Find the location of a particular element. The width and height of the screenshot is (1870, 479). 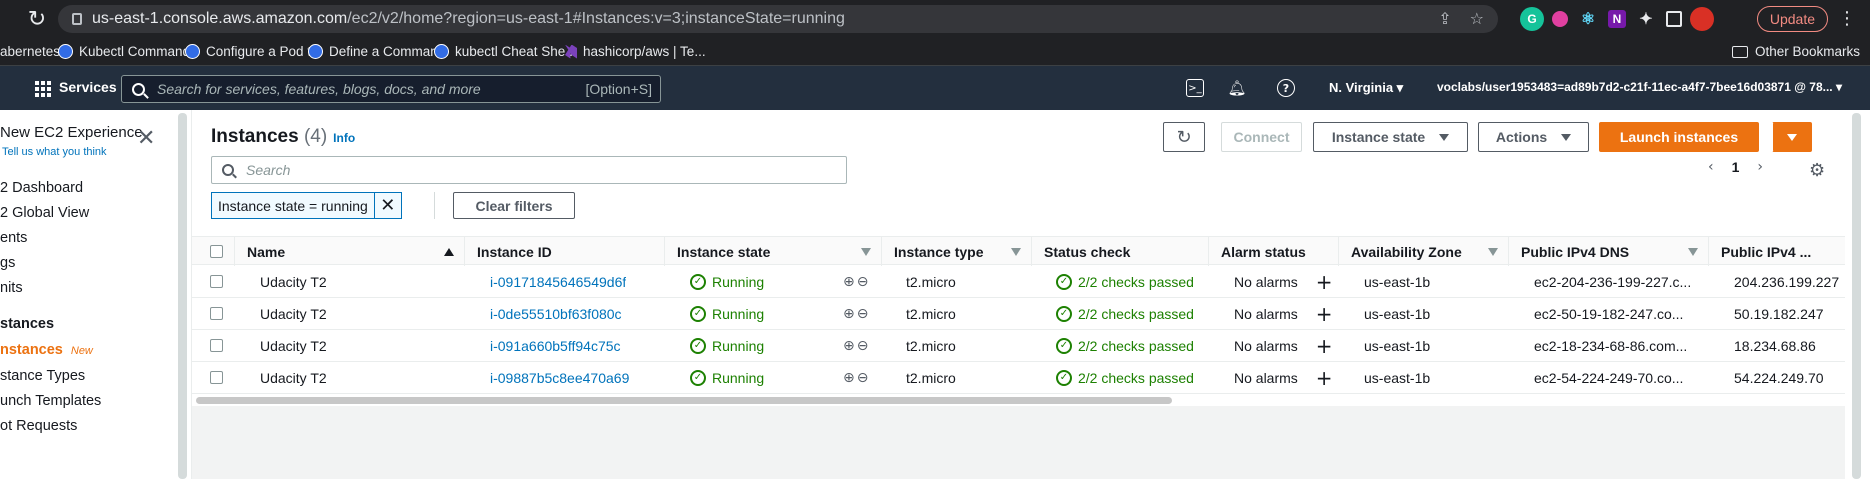

star-icon: ☆ is located at coordinates (1477, 18).